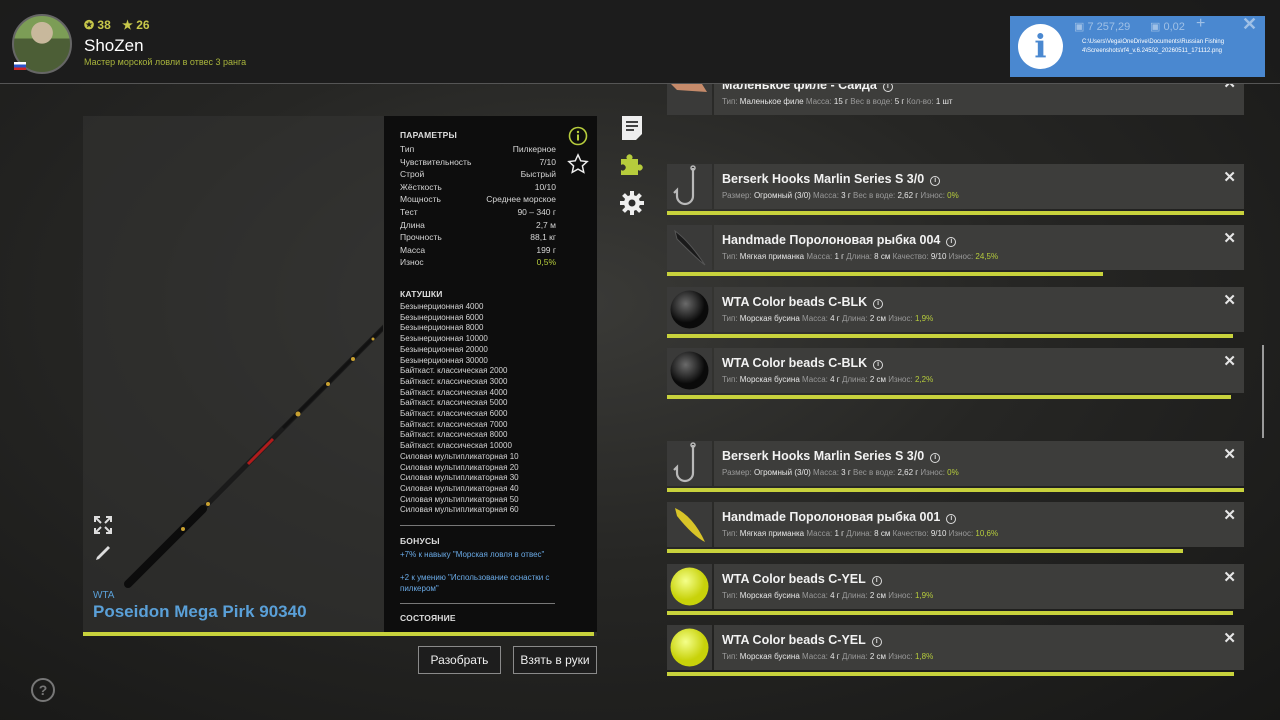 The width and height of the screenshot is (1280, 720). What do you see at coordinates (899, 101) in the screenshot?
I see `stat-value: 5 г` at bounding box center [899, 101].